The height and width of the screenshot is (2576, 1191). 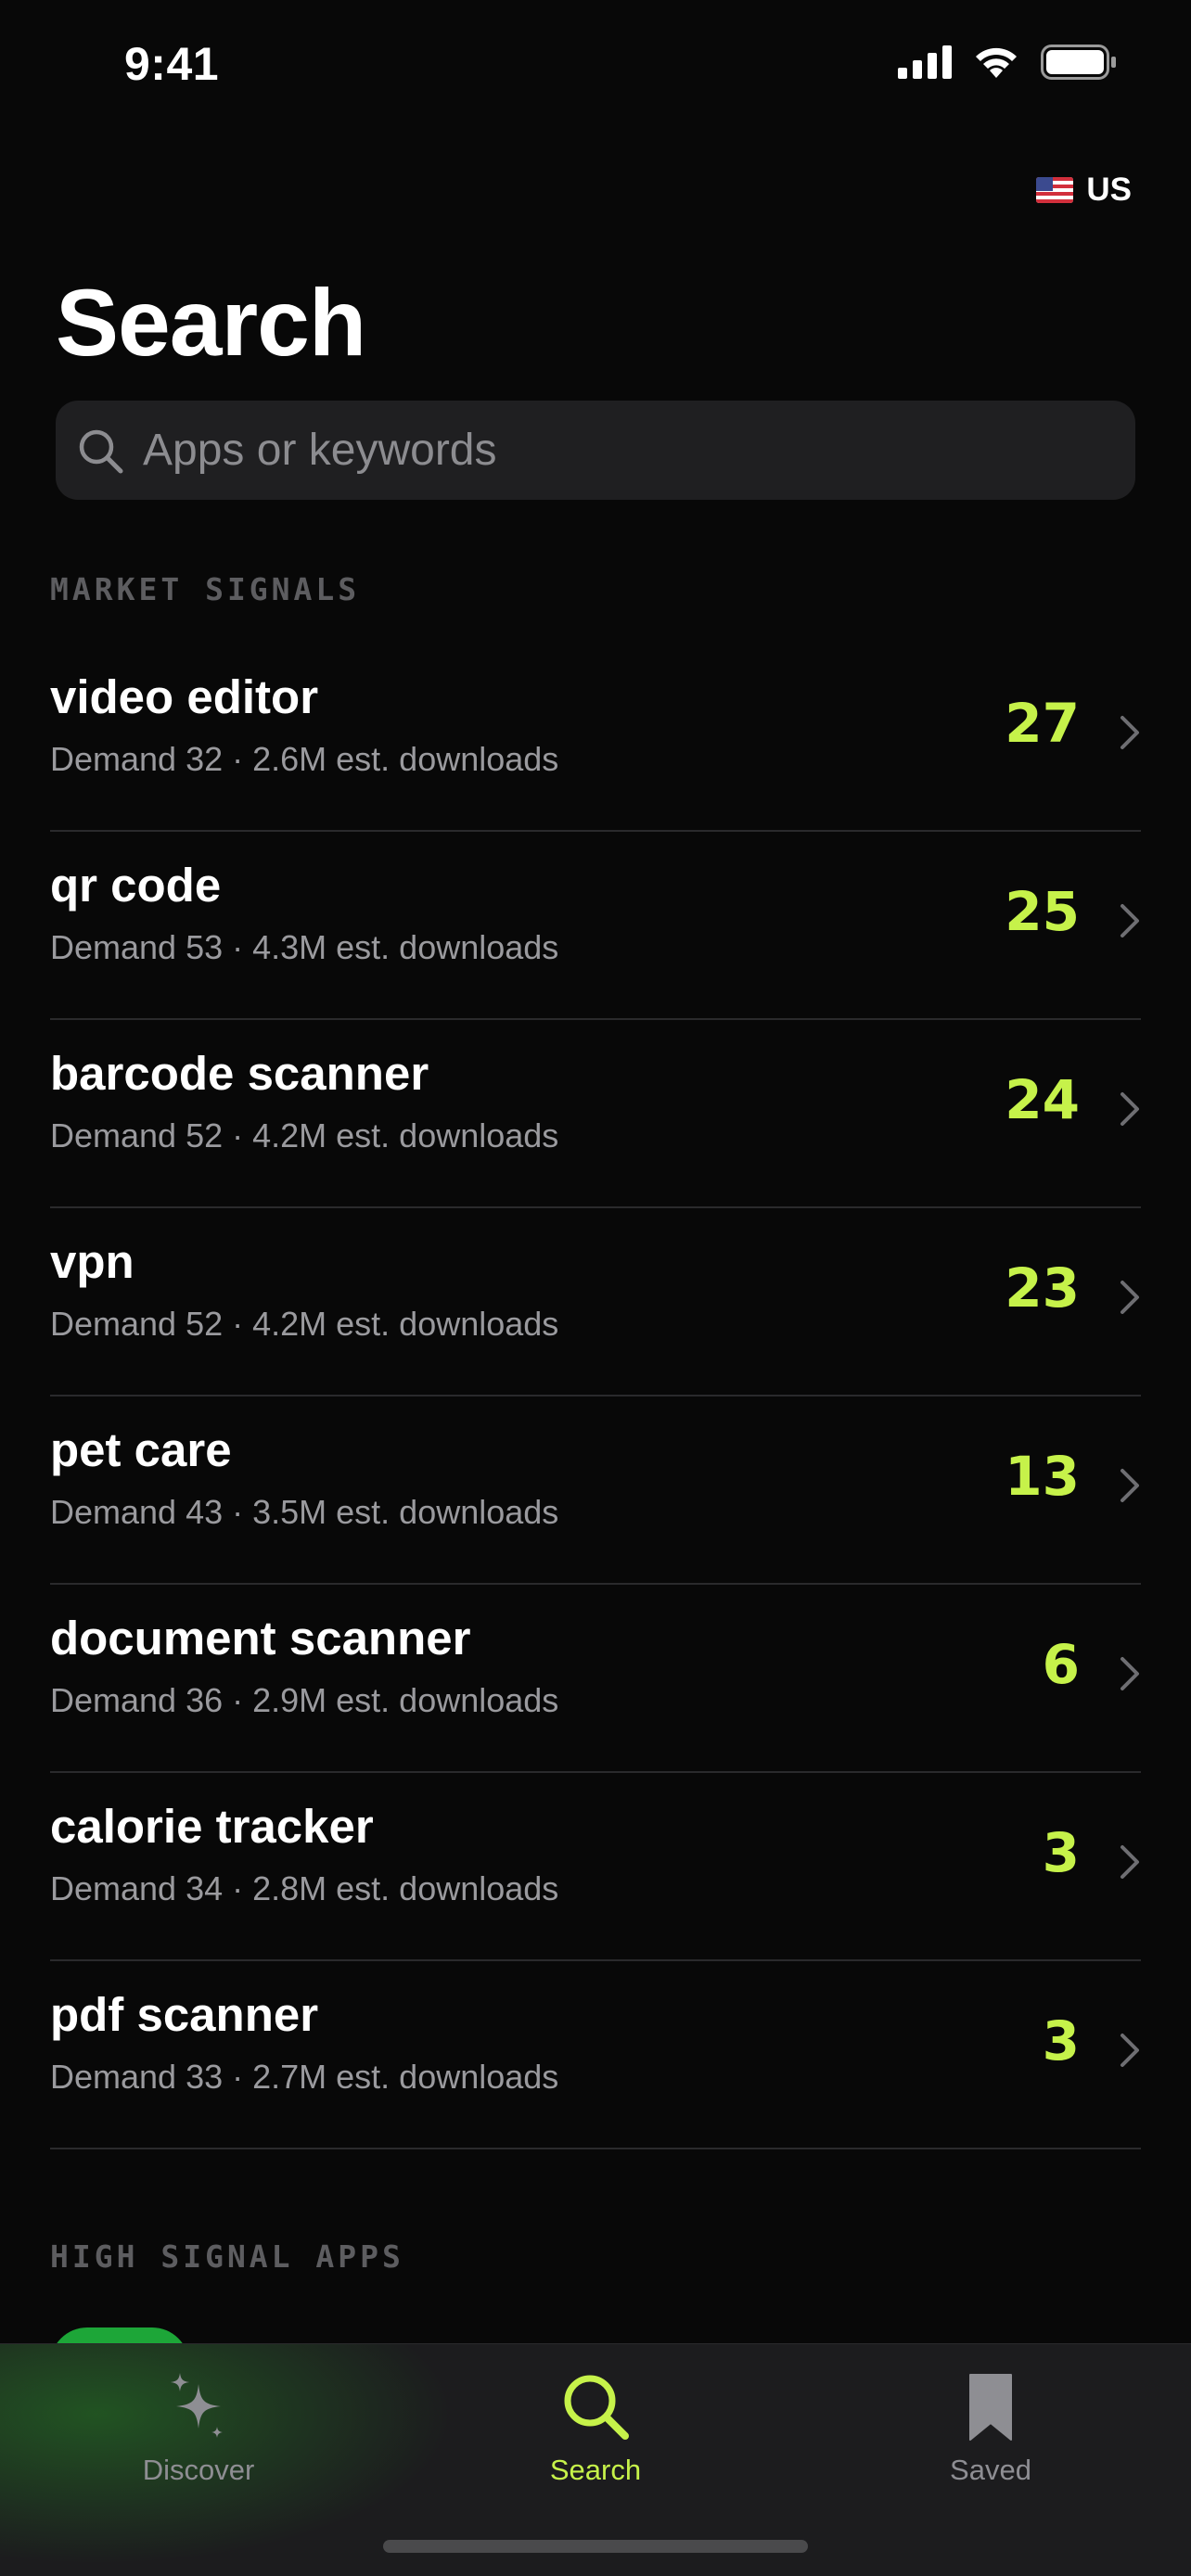 I want to click on tab-saved: Saved, so click(x=990, y=2426).